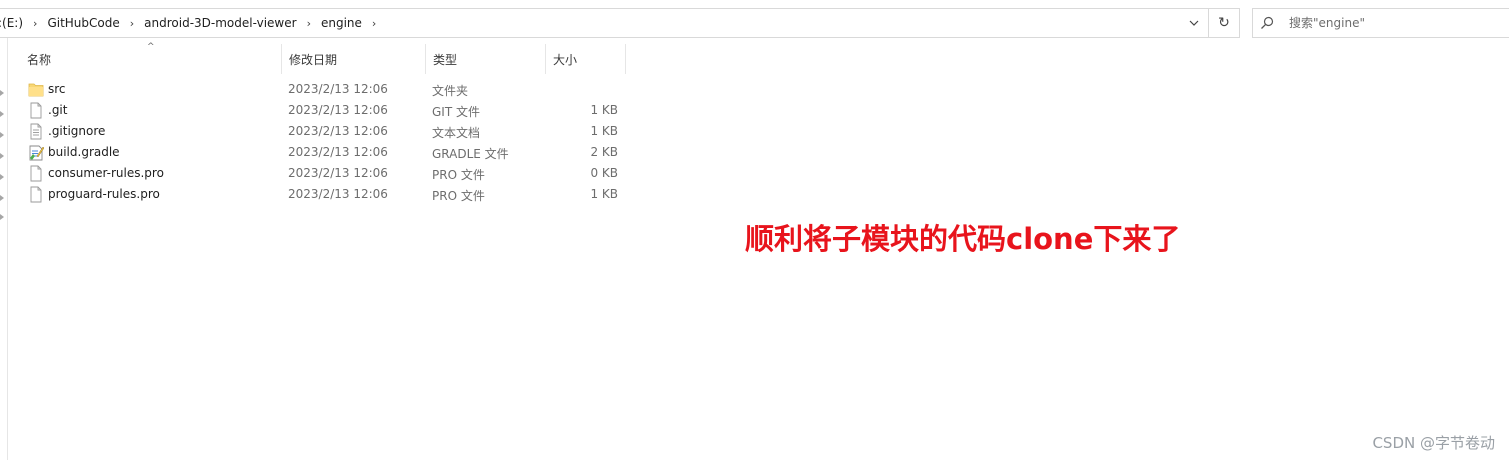 This screenshot has width=1509, height=460. I want to click on address-history-button, so click(1194, 23).